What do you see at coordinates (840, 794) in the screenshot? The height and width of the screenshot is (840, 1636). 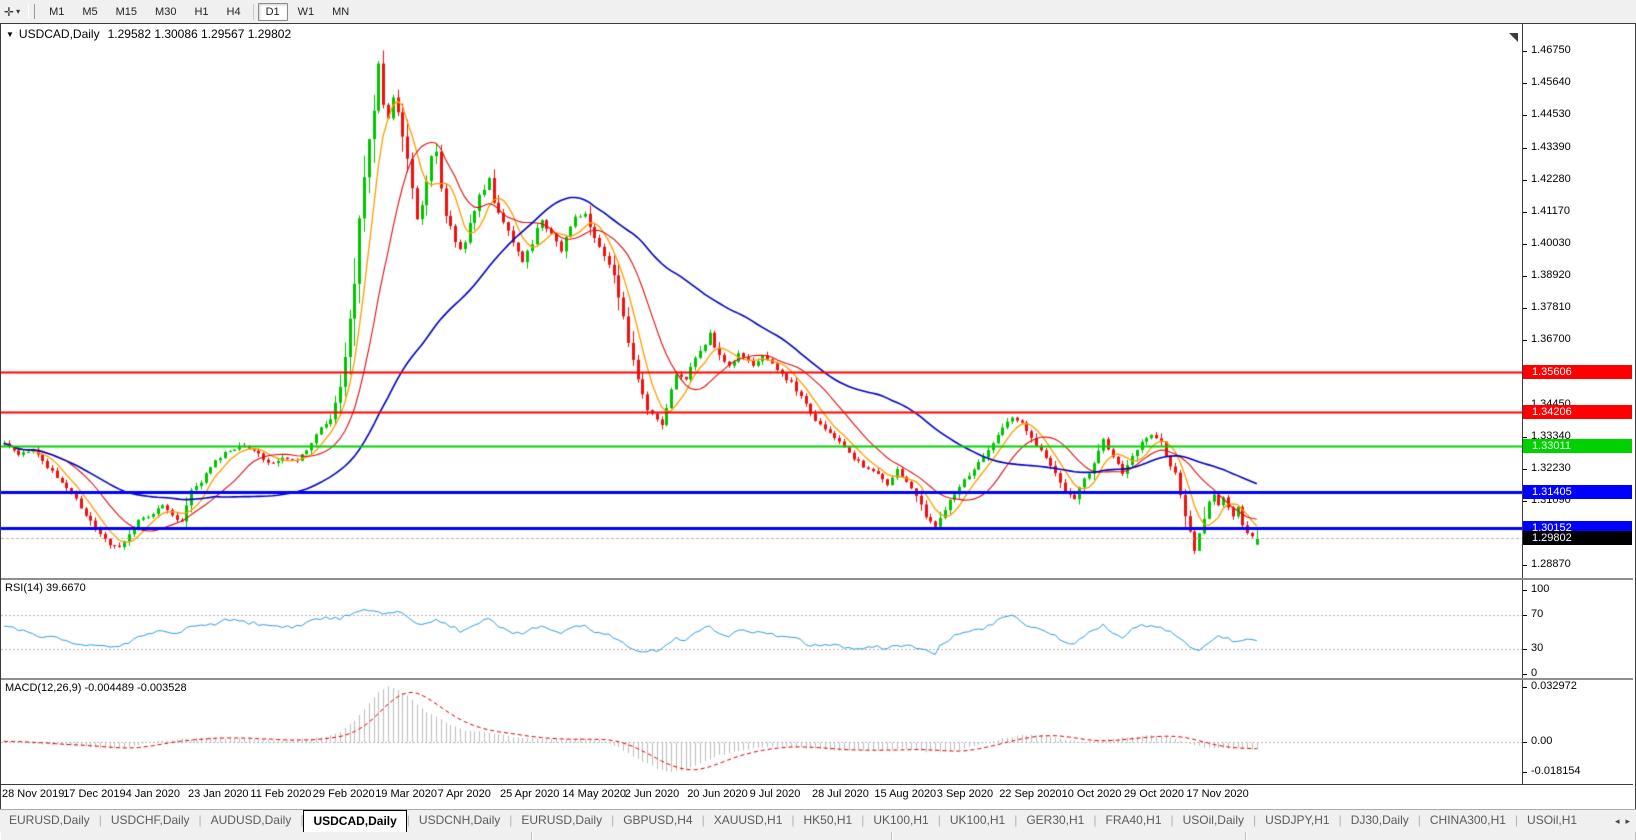 I see `date-label: 28 Jul 2020` at bounding box center [840, 794].